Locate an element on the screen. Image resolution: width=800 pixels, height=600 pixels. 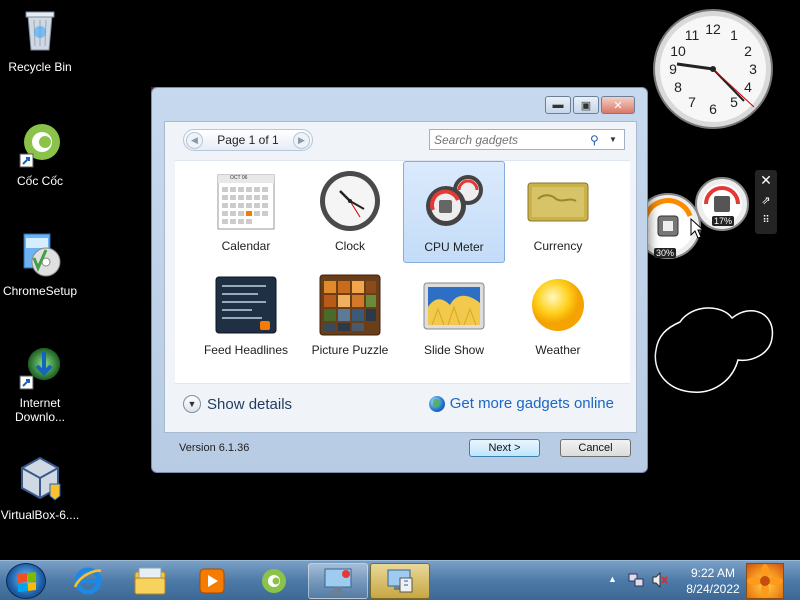
taskbar-internet-explorer is located at coordinates (88, 581).